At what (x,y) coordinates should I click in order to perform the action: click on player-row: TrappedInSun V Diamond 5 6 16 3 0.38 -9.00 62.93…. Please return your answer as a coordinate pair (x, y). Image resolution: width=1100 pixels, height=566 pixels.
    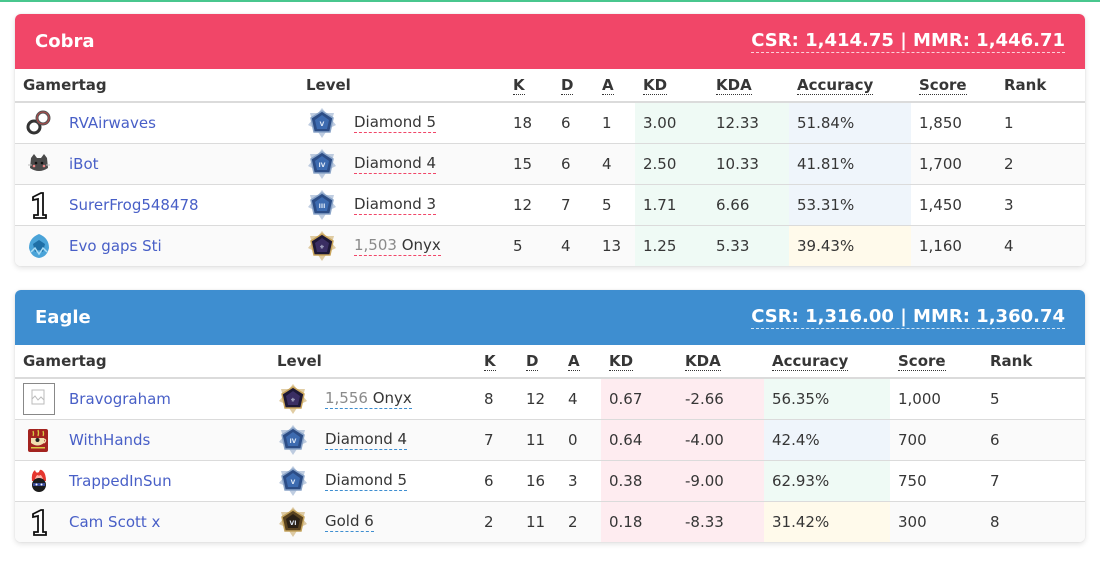
    Looking at the image, I should click on (550, 481).